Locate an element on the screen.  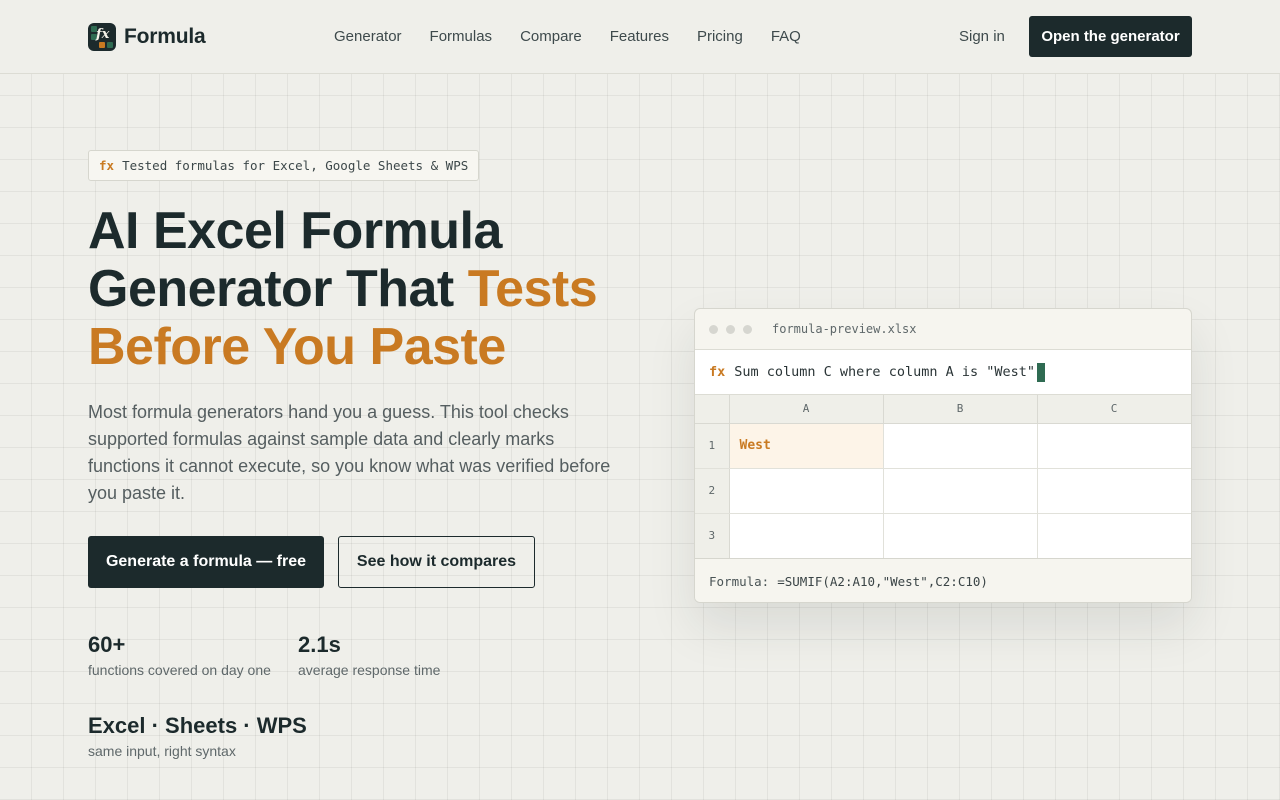
cell-c2 is located at coordinates (1114, 491).